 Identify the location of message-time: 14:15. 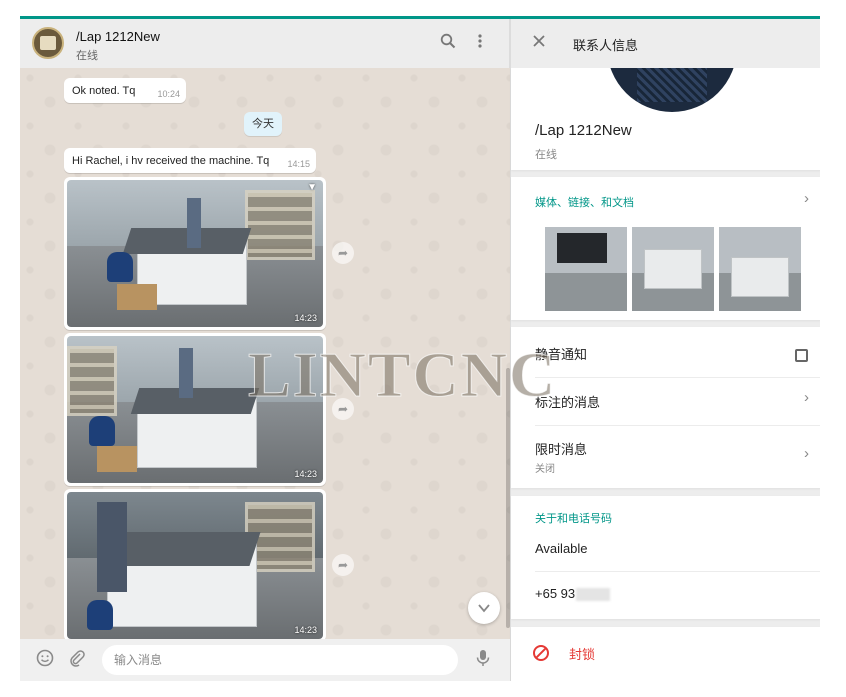
(298, 164).